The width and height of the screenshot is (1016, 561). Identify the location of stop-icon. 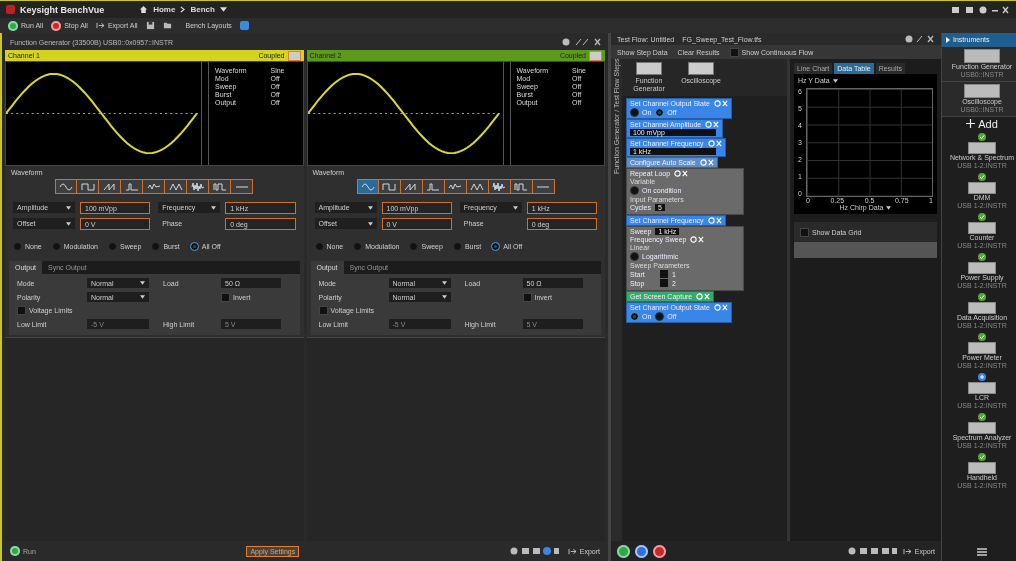
(56, 25).